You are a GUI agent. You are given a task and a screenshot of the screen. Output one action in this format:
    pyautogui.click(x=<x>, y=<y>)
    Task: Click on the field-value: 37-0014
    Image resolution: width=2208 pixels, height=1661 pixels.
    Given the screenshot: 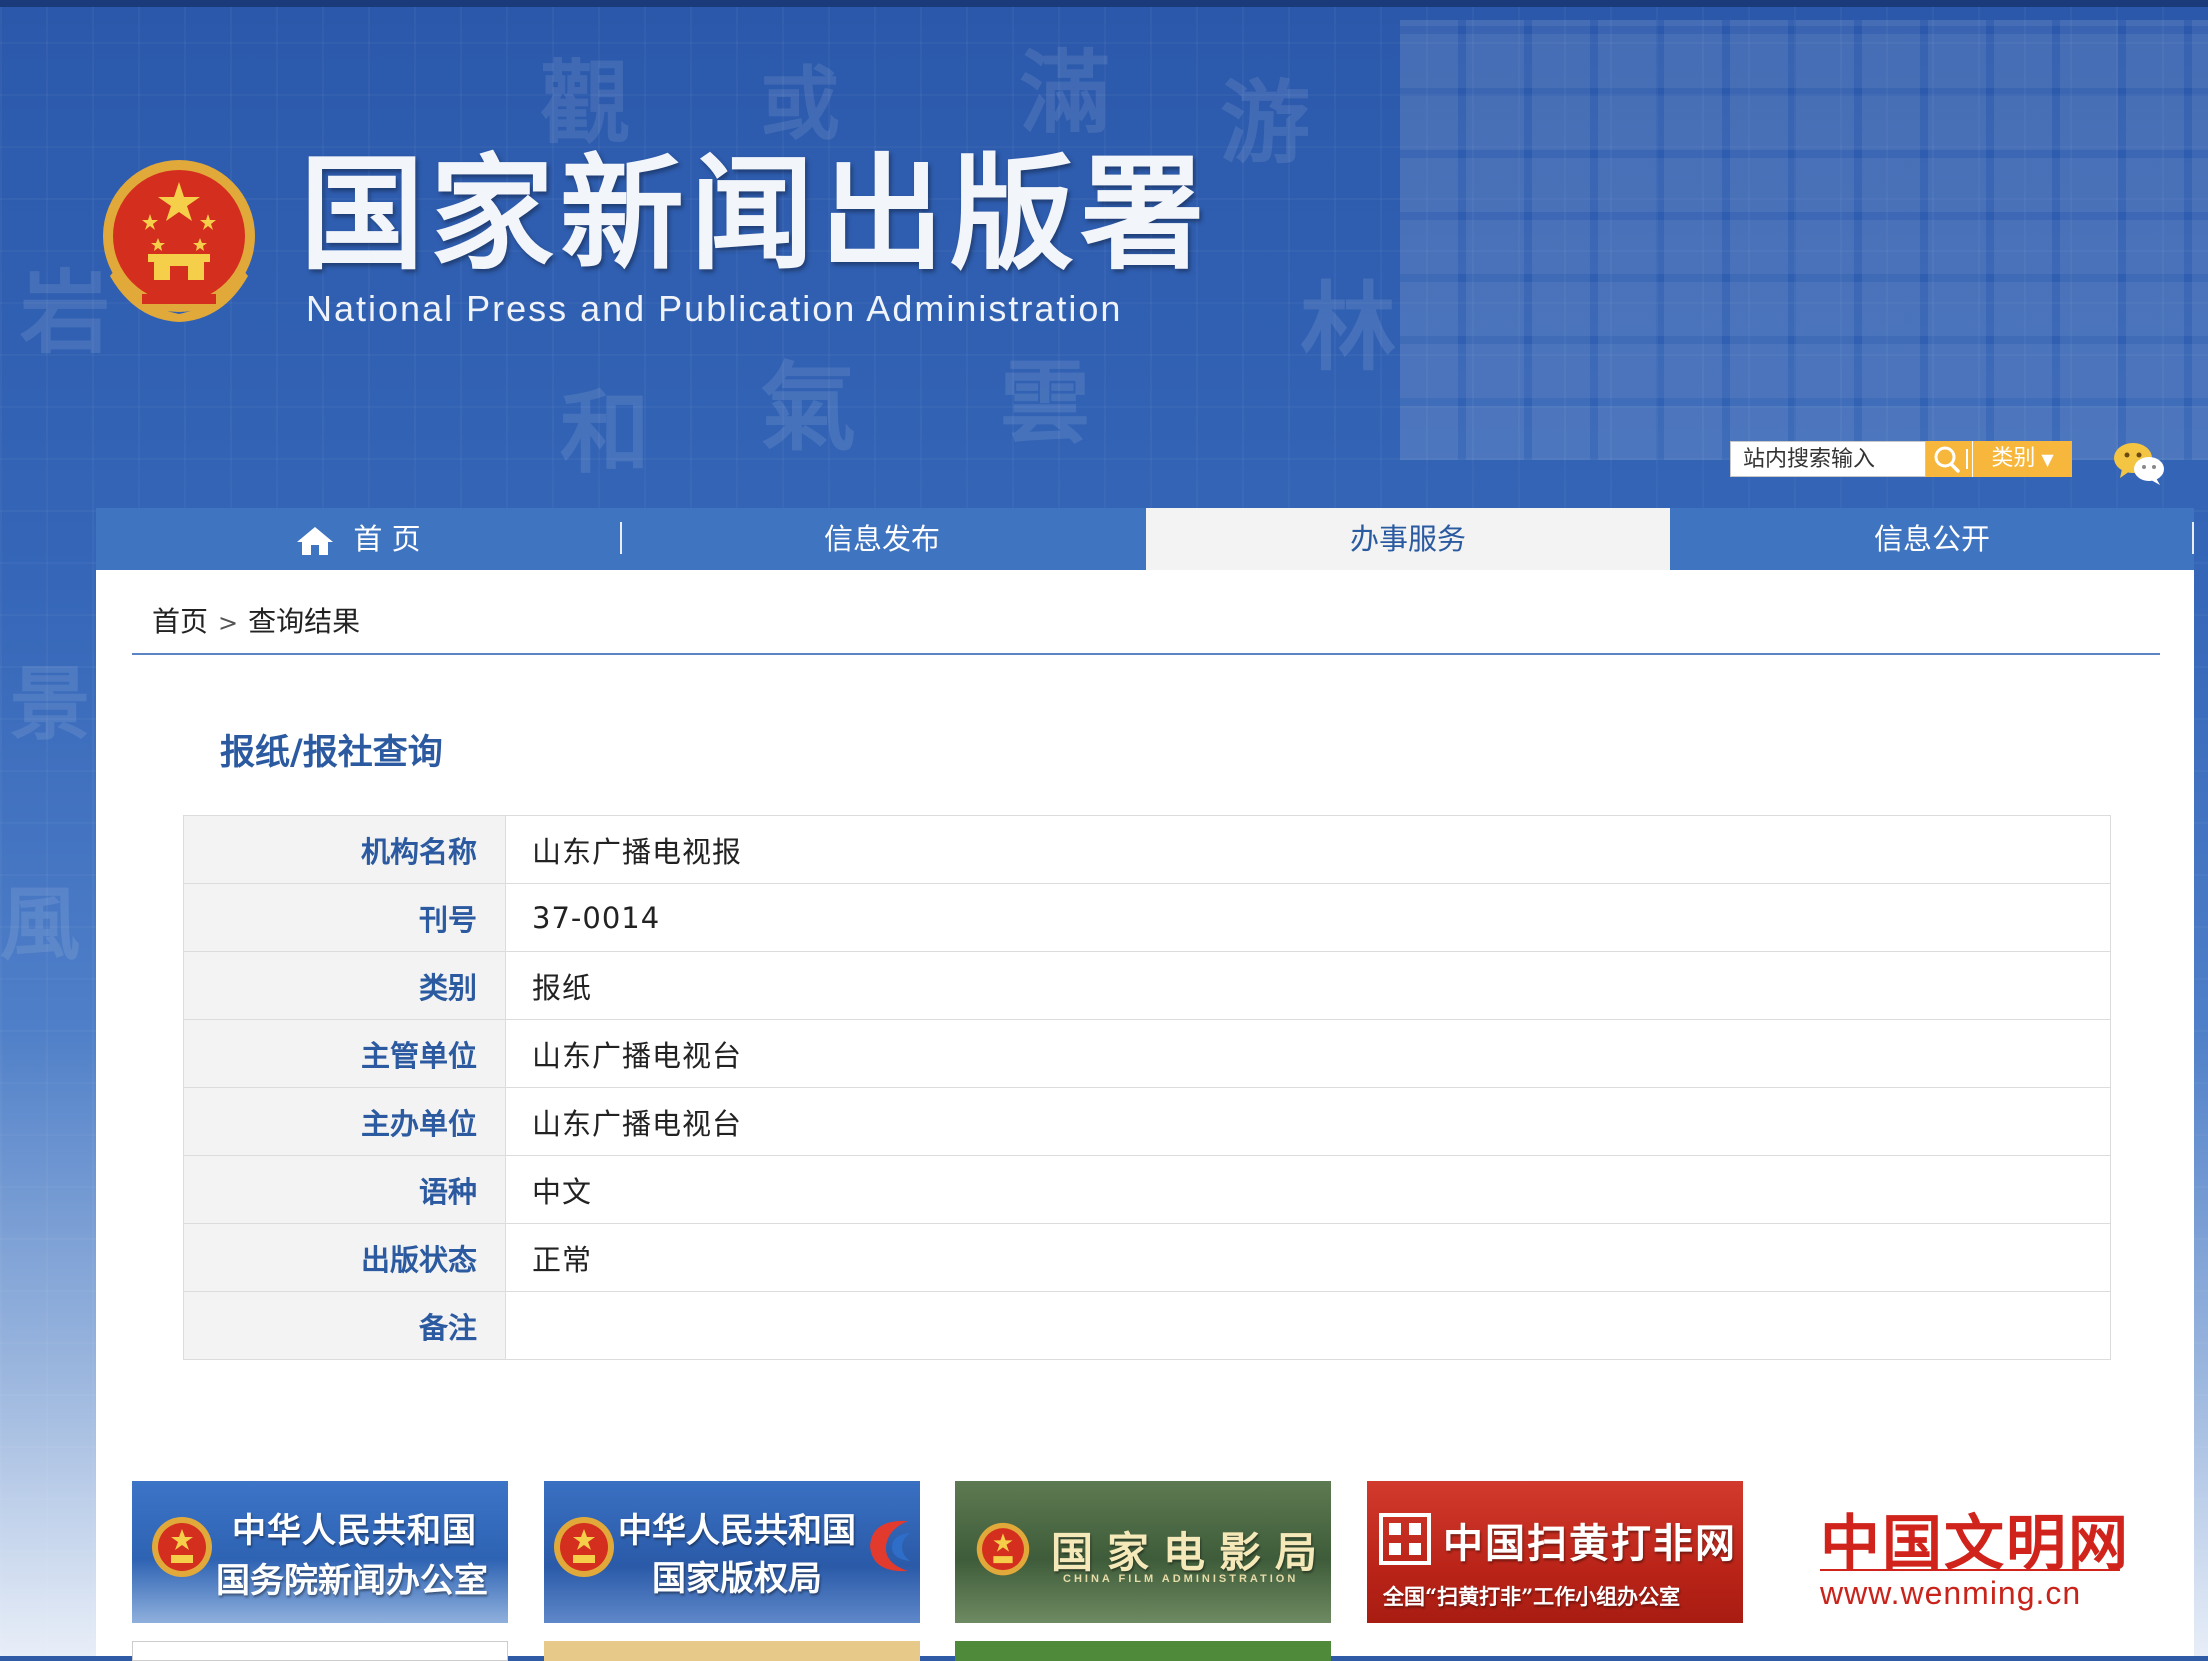 What is the action you would take?
    pyautogui.click(x=1308, y=917)
    